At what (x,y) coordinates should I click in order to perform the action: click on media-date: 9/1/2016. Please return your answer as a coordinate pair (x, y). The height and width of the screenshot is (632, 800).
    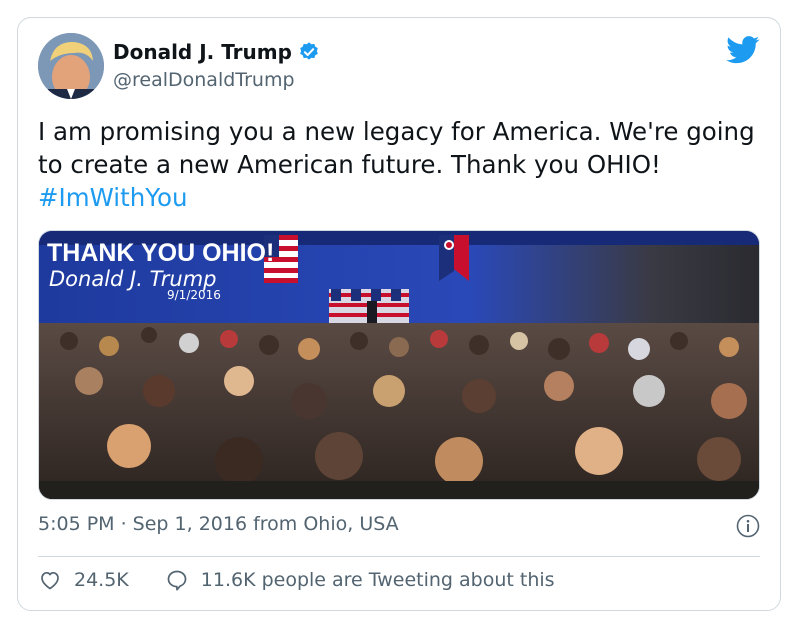
    Looking at the image, I should click on (194, 295).